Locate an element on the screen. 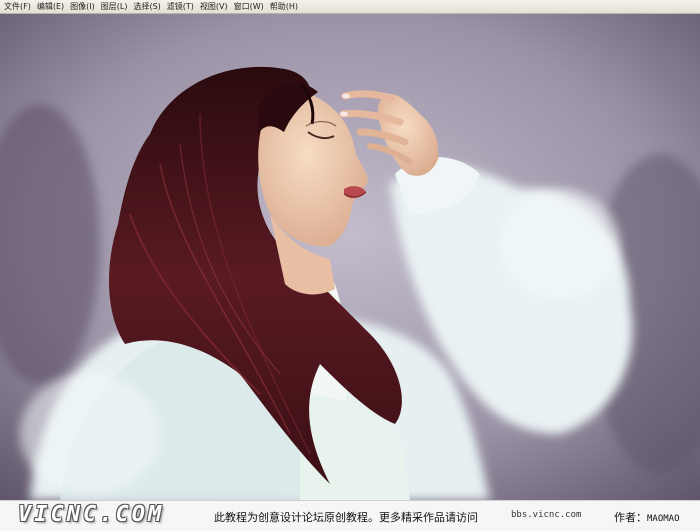 The height and width of the screenshot is (531, 700). menu-window: 窗口(W) is located at coordinates (249, 7).